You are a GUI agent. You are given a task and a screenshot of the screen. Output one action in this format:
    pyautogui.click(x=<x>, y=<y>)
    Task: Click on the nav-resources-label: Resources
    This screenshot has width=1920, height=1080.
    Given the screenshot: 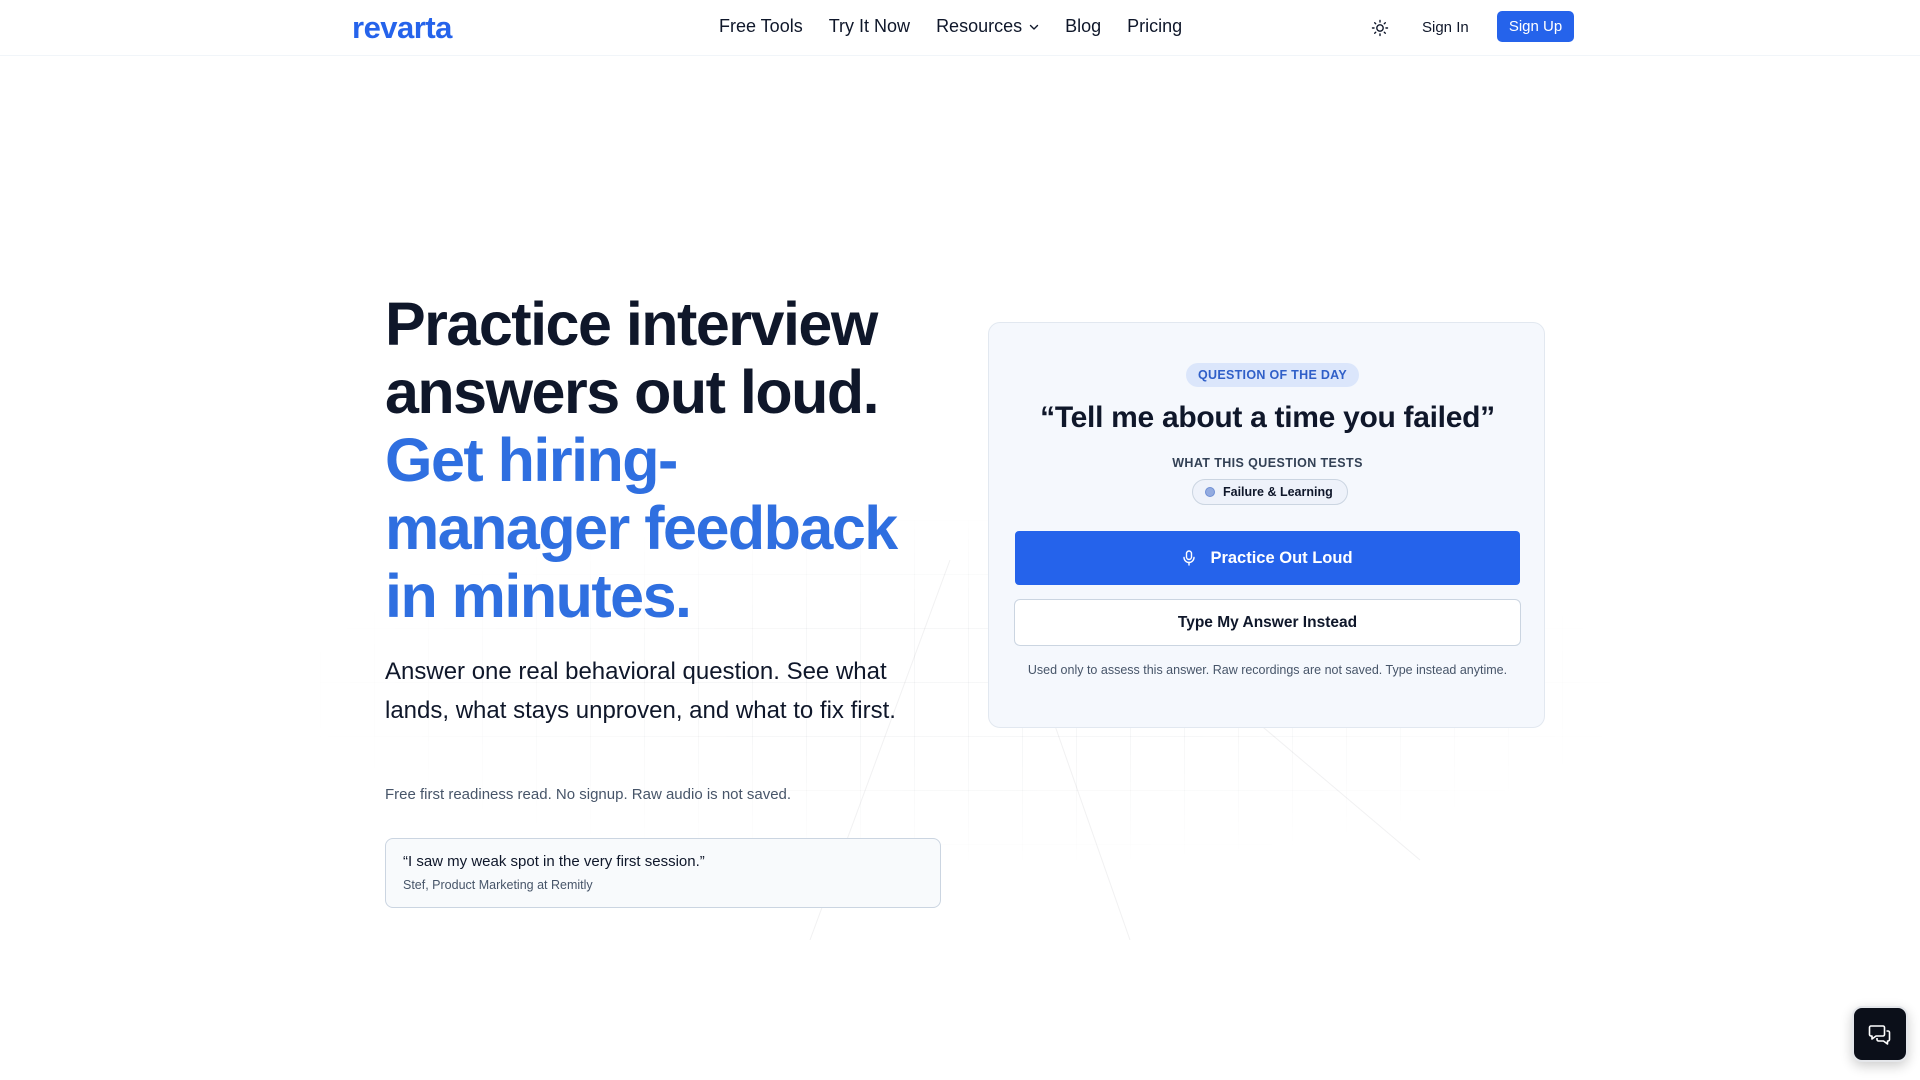 What is the action you would take?
    pyautogui.click(x=979, y=26)
    